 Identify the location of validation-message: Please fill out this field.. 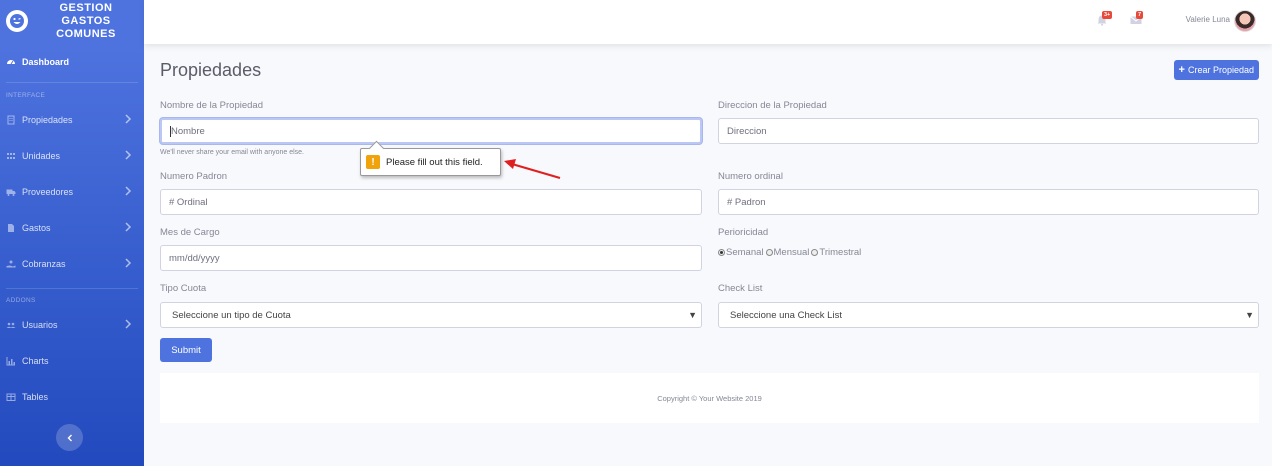
(434, 162).